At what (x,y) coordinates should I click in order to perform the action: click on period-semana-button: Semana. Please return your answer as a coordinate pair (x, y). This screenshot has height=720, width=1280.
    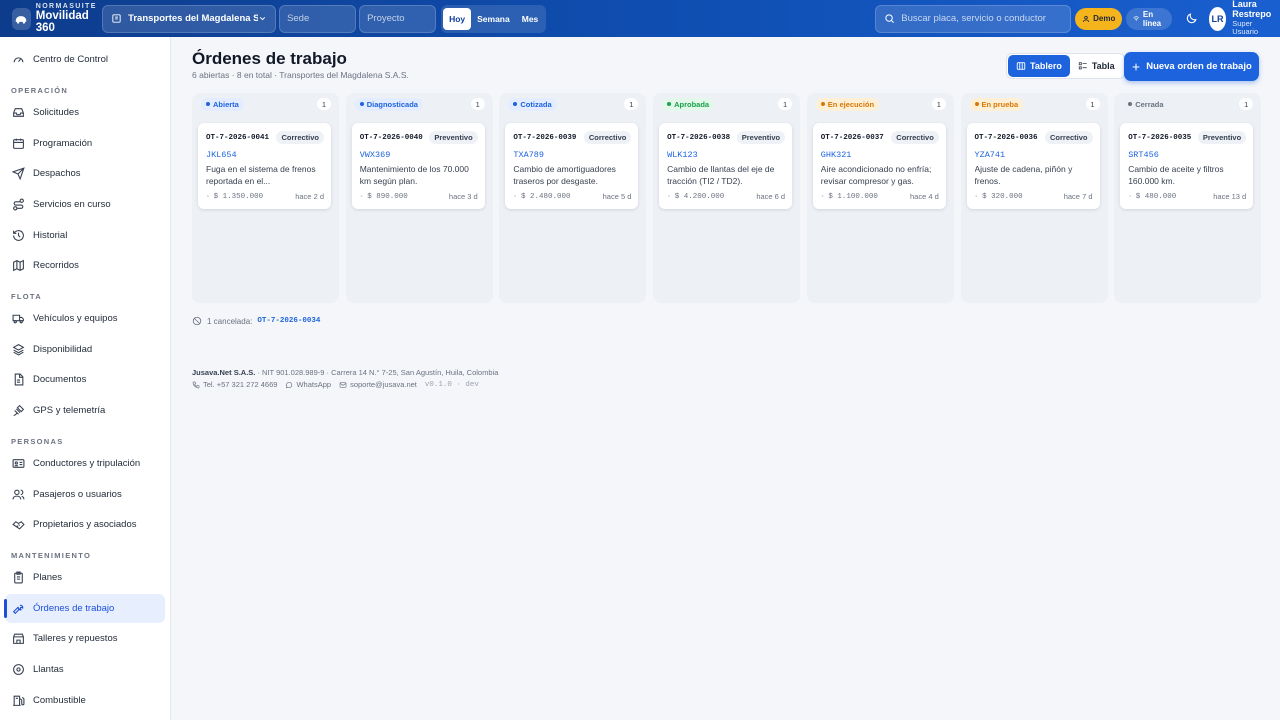
    Looking at the image, I should click on (493, 19).